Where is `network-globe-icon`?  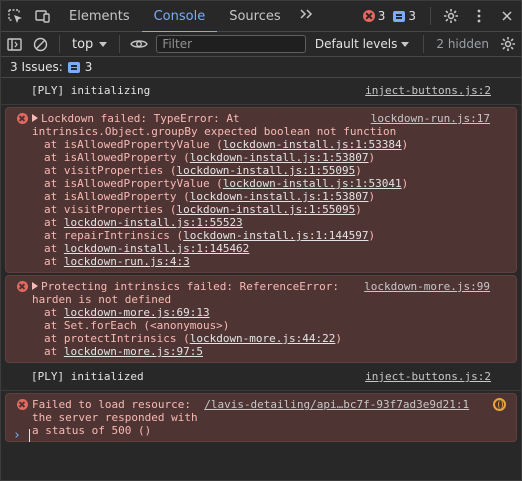 network-globe-icon is located at coordinates (499, 404).